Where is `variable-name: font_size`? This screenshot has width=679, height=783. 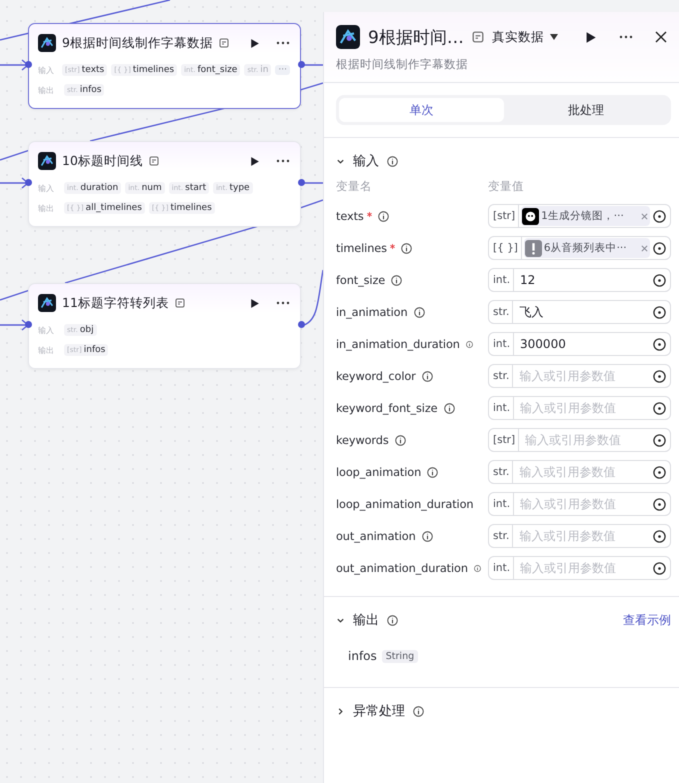
variable-name: font_size is located at coordinates (361, 280).